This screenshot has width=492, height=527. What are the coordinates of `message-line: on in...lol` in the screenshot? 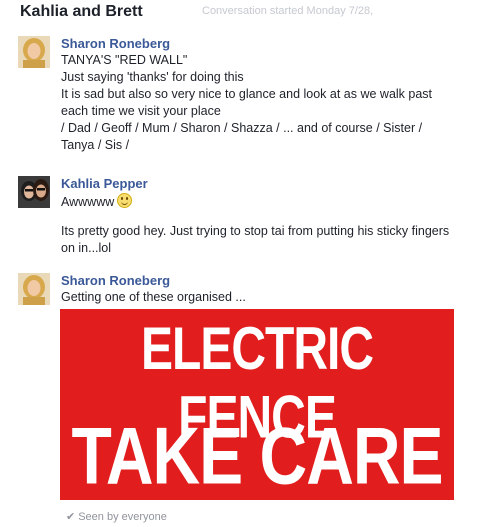 It's located at (86, 248).